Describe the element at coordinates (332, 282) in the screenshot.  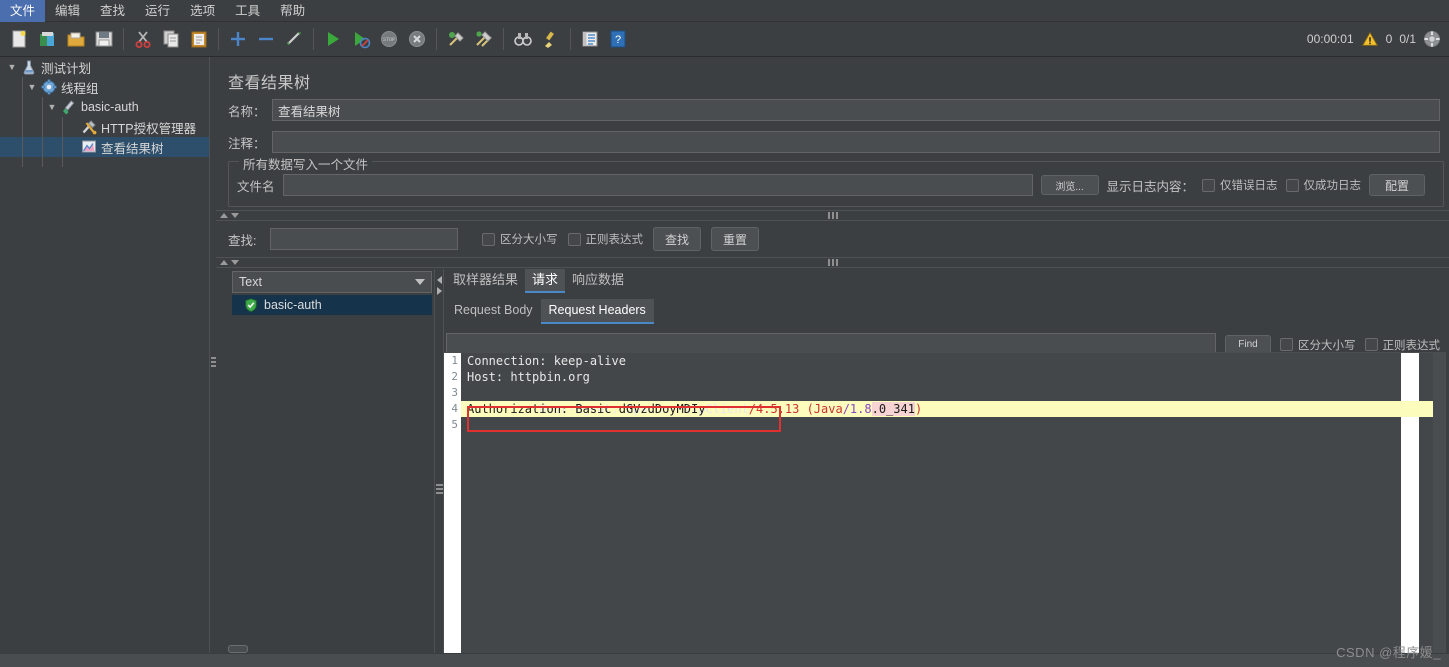
I see `renderer-combo: Text` at that location.